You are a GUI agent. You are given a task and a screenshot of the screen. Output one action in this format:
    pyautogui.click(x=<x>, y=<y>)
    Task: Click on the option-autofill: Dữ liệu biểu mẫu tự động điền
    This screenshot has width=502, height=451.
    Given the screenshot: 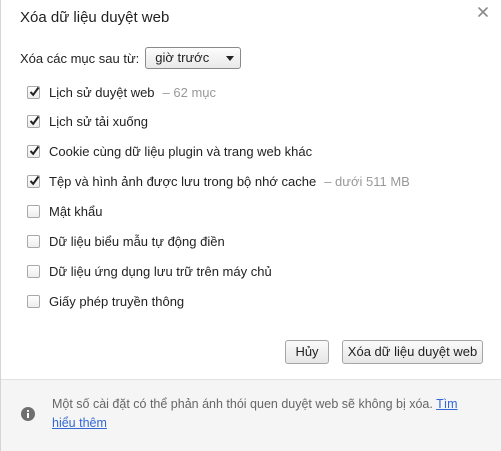 What is the action you would take?
    pyautogui.click(x=126, y=241)
    